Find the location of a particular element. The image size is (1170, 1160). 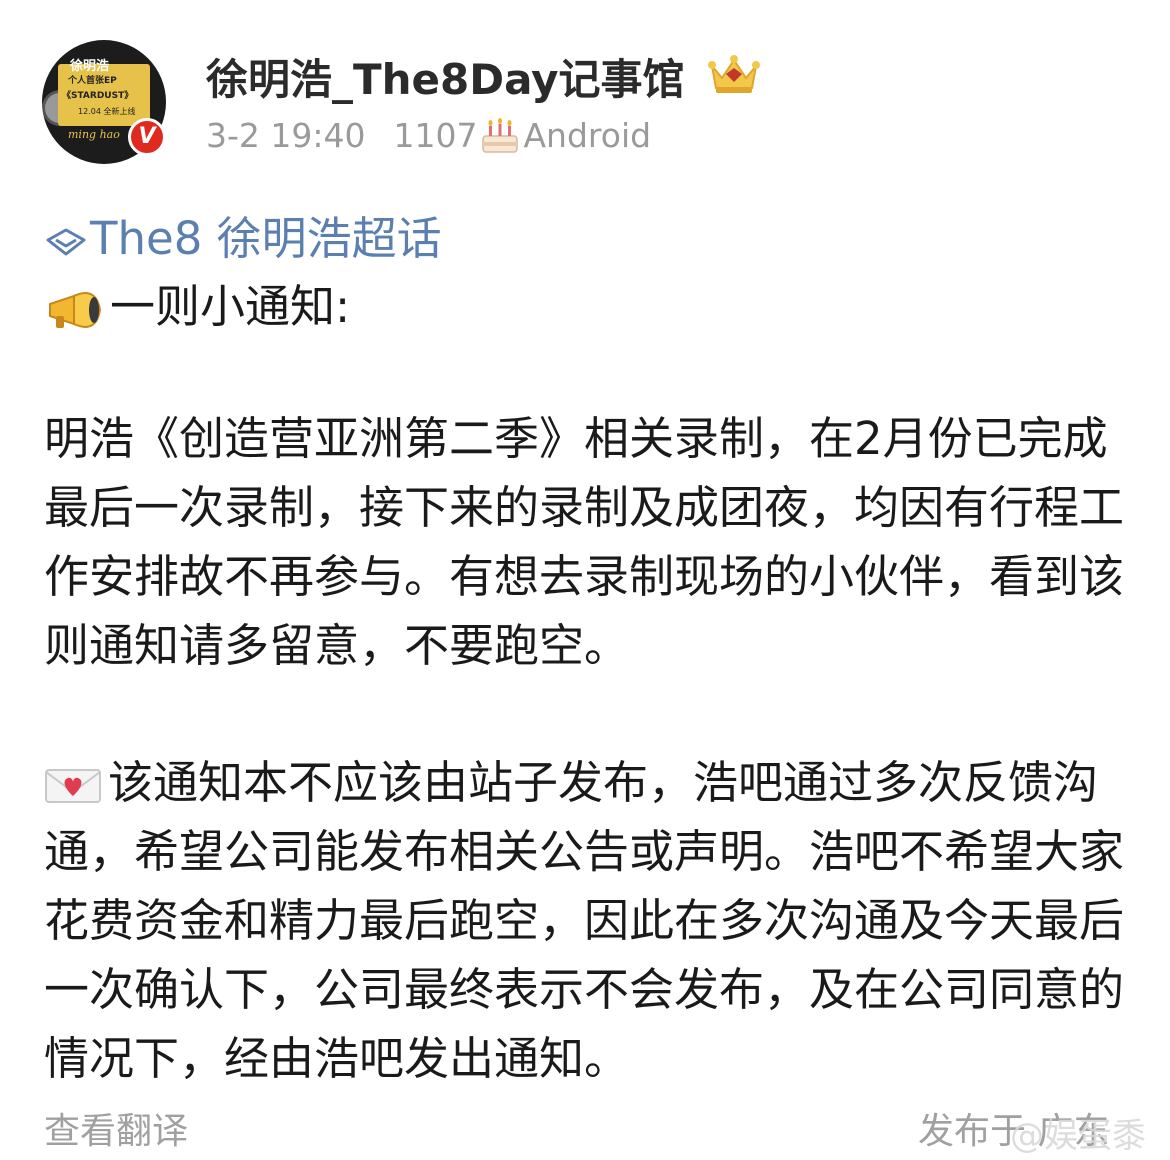

post-source: Android is located at coordinates (587, 135).